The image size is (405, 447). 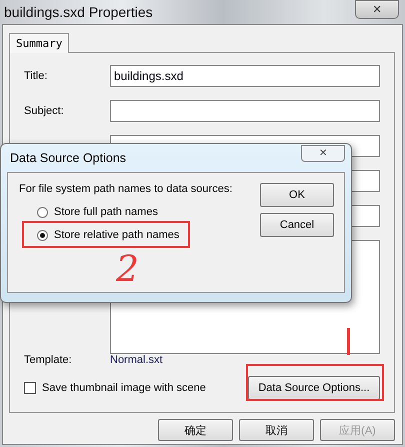 What do you see at coordinates (36, 76) in the screenshot?
I see `field-label: Title:` at bounding box center [36, 76].